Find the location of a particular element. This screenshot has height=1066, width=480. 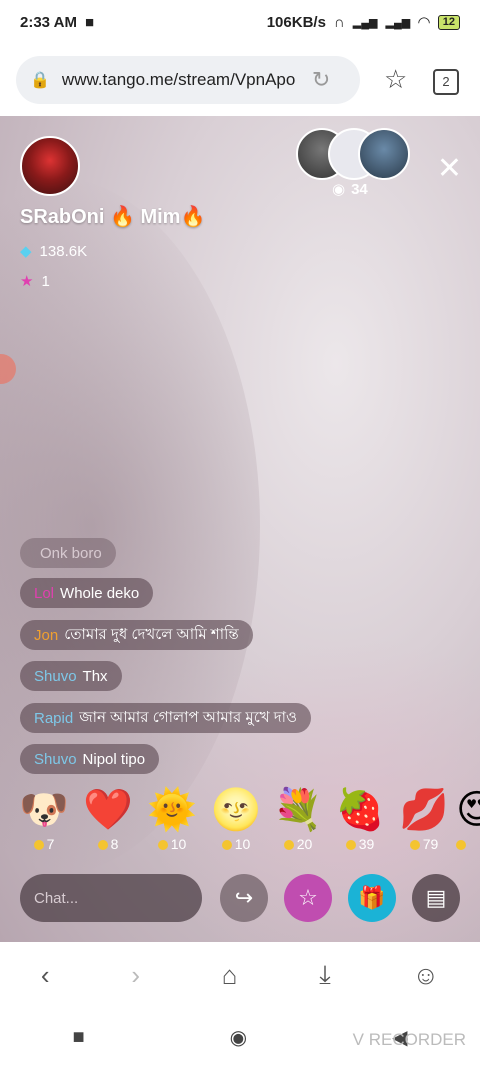

gift-lips: 💋 79 is located at coordinates (424, 819).